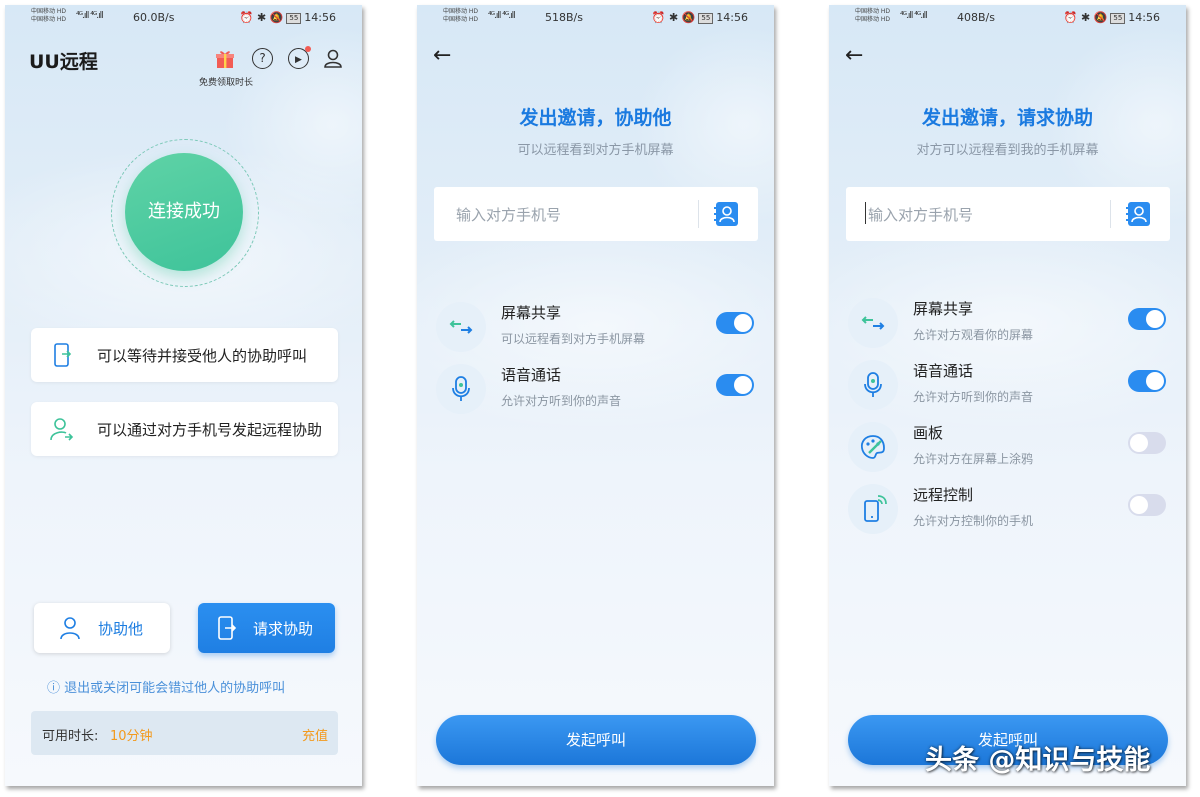  Describe the element at coordinates (1008, 509) in the screenshot. I see `feature-remote-control: 远程控制 允许对方控制你的手机` at that location.